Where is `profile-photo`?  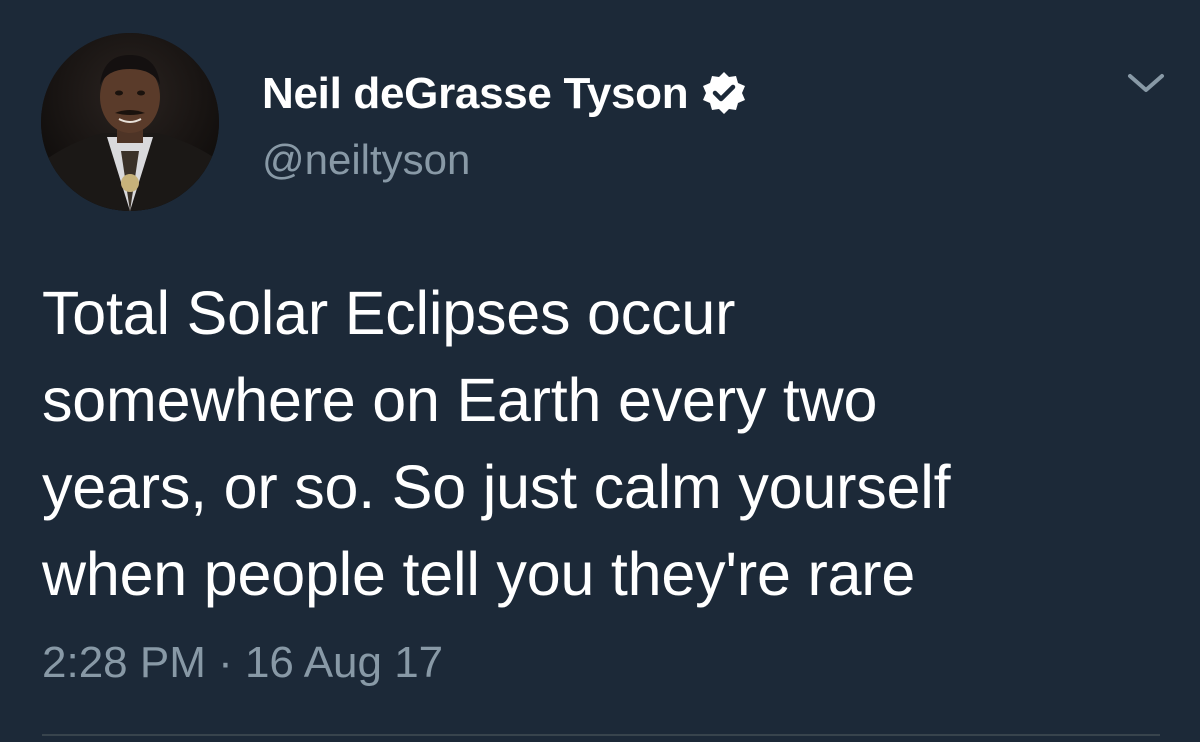
profile-photo is located at coordinates (130, 122).